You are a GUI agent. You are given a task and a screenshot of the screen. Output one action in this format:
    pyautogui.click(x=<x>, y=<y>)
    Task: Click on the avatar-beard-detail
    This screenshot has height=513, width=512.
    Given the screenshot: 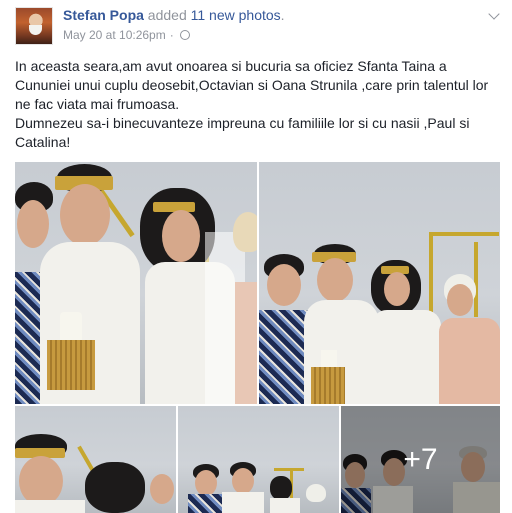 What is the action you would take?
    pyautogui.click(x=35, y=30)
    